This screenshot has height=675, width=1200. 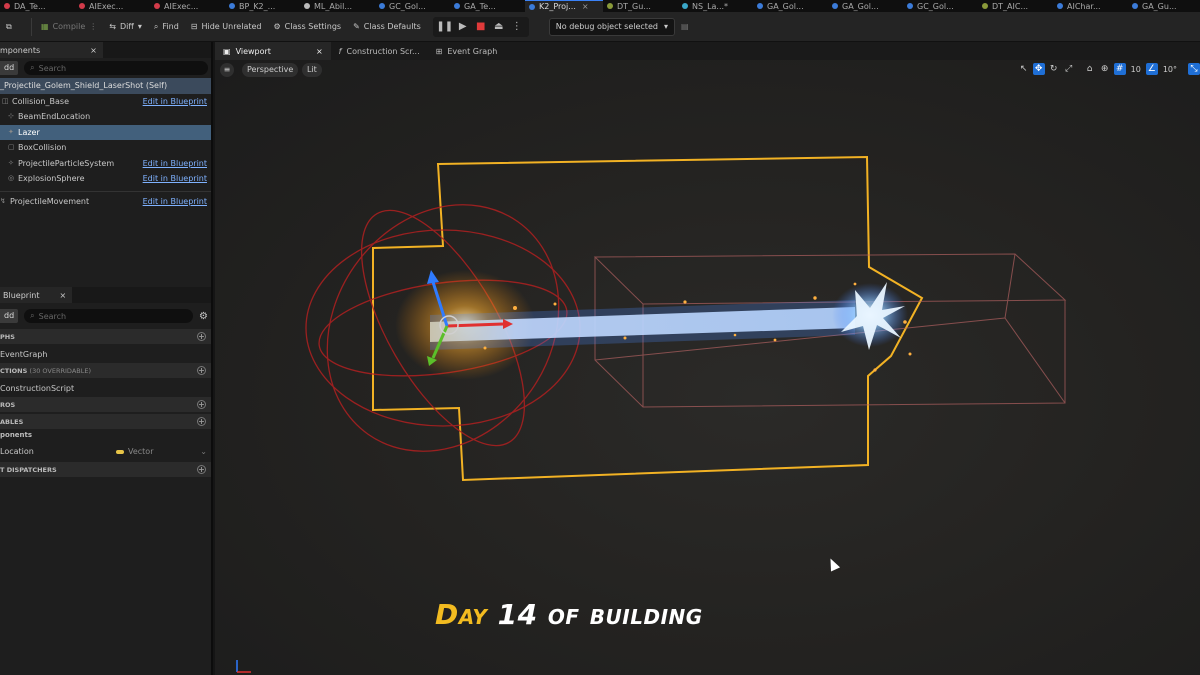 What do you see at coordinates (105, 202) in the screenshot?
I see `component-row-projectile-movement: ↯ ProjectileMovement Edit in Blueprint` at bounding box center [105, 202].